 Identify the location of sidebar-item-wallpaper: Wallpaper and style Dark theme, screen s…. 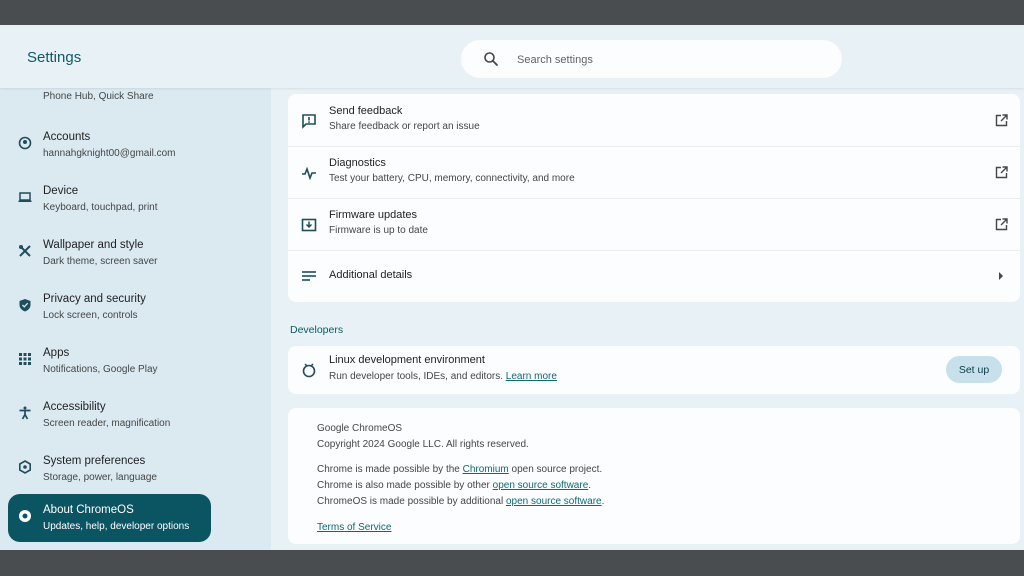
(109, 253).